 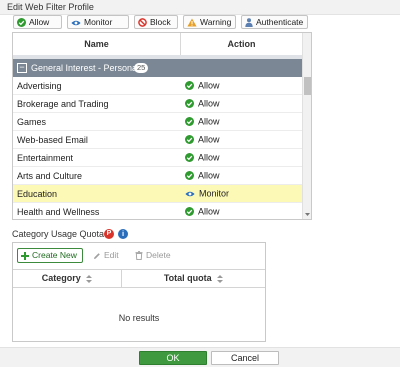 I want to click on allow-button-label: Allow, so click(x=39, y=22).